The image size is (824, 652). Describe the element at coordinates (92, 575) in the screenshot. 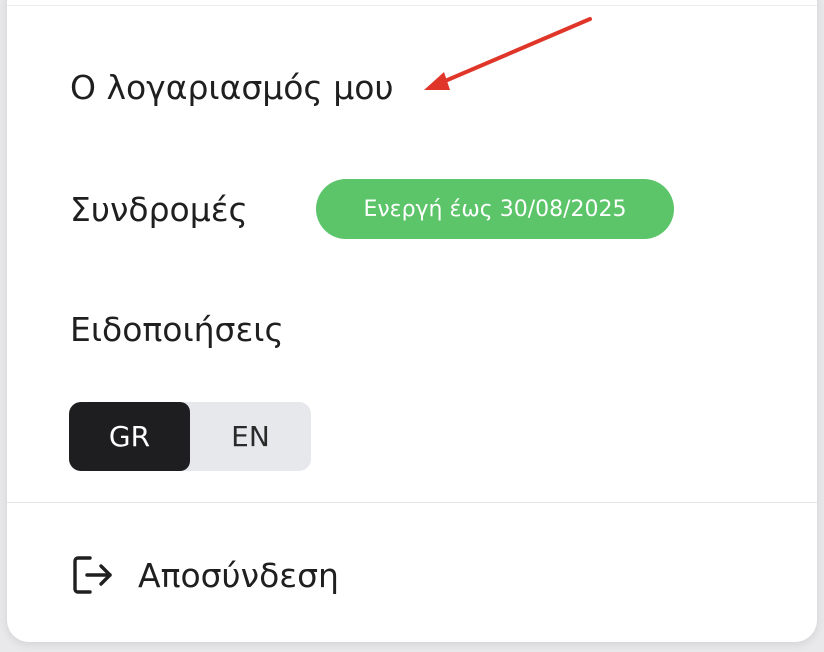

I see `logout-icon` at that location.